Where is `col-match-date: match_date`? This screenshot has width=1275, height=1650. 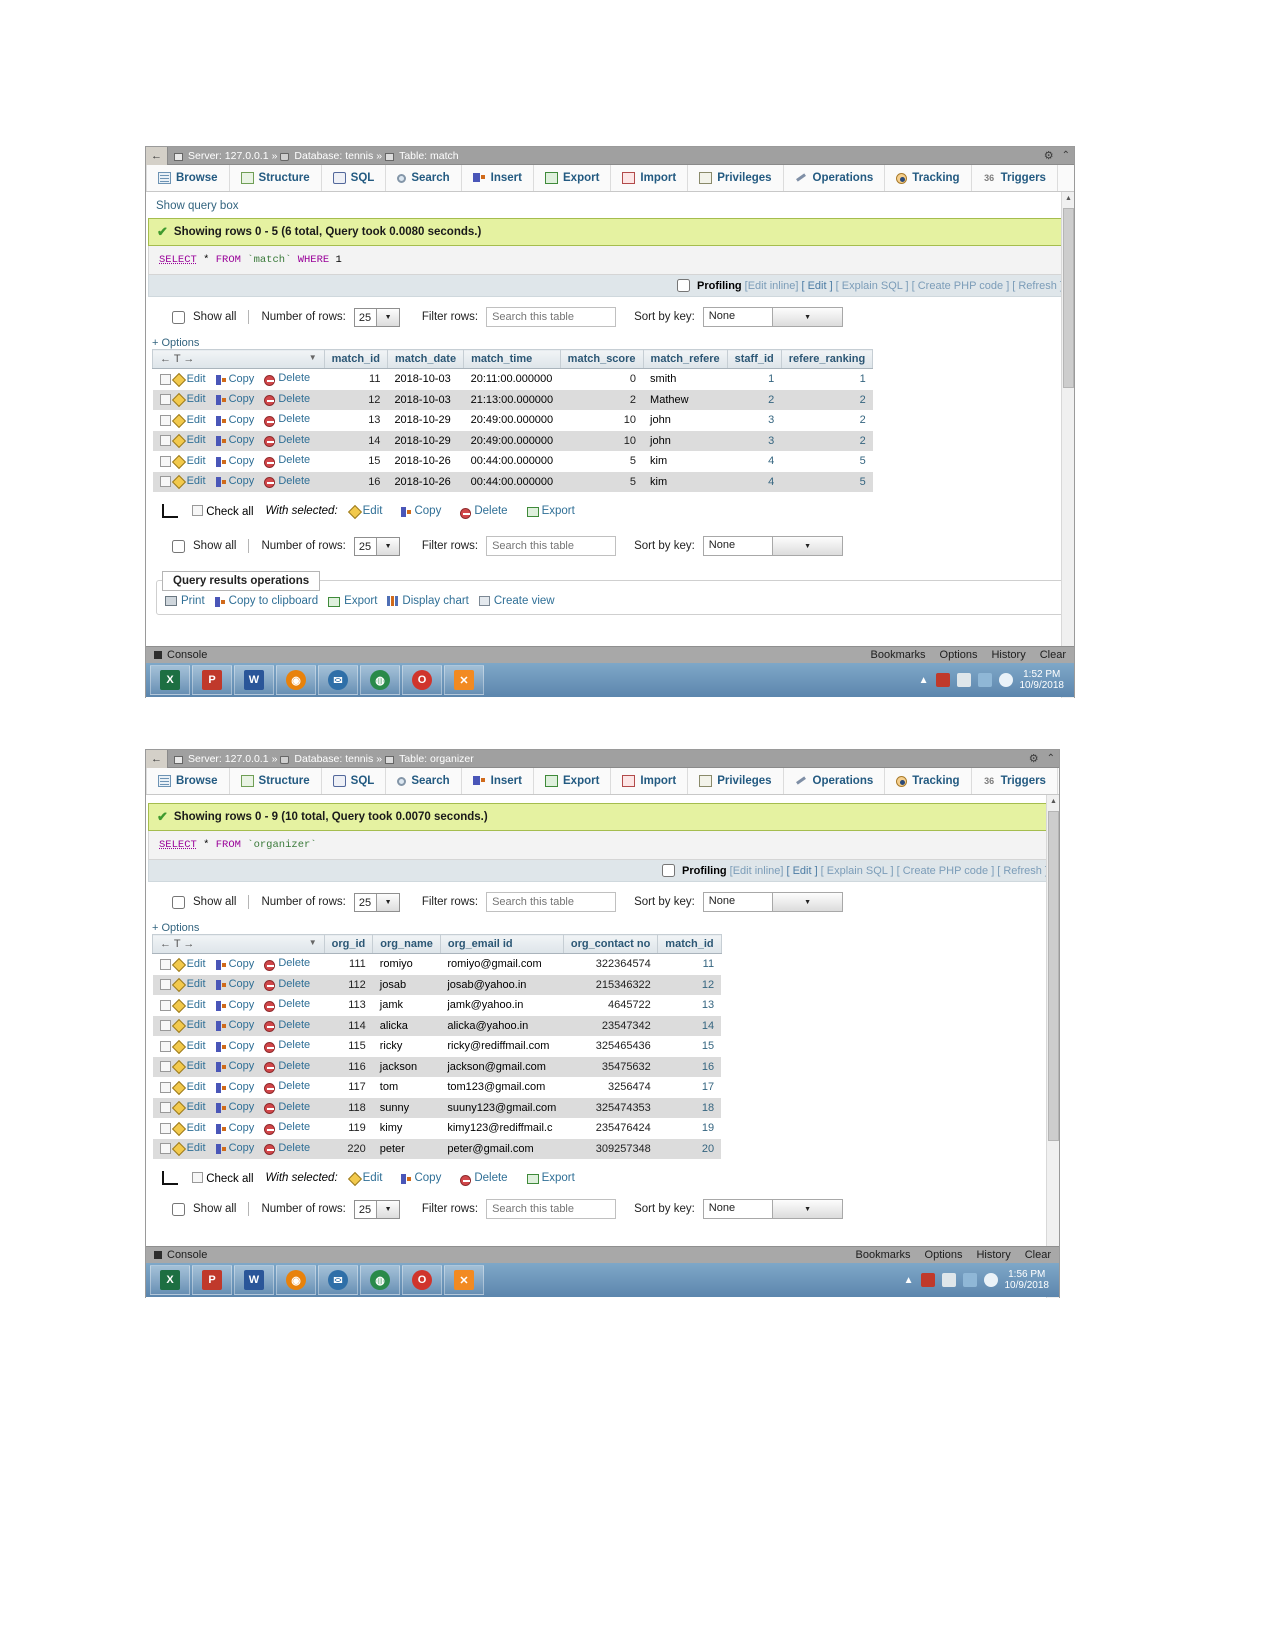
col-match-date: match_date is located at coordinates (425, 359).